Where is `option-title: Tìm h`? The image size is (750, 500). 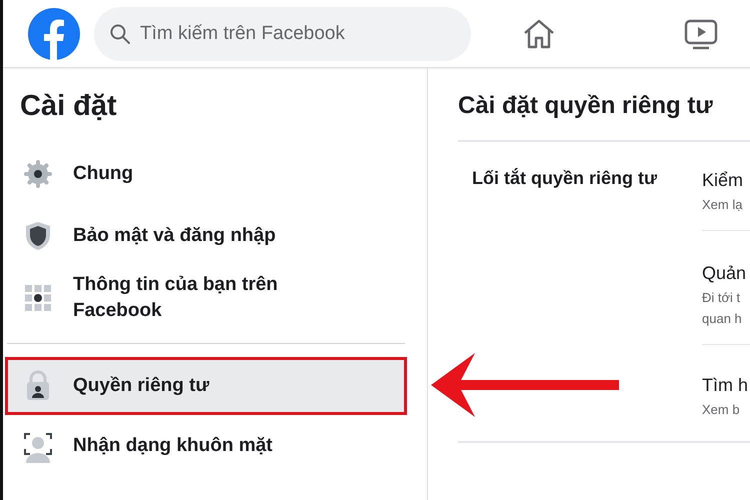
option-title: Tìm h is located at coordinates (725, 385).